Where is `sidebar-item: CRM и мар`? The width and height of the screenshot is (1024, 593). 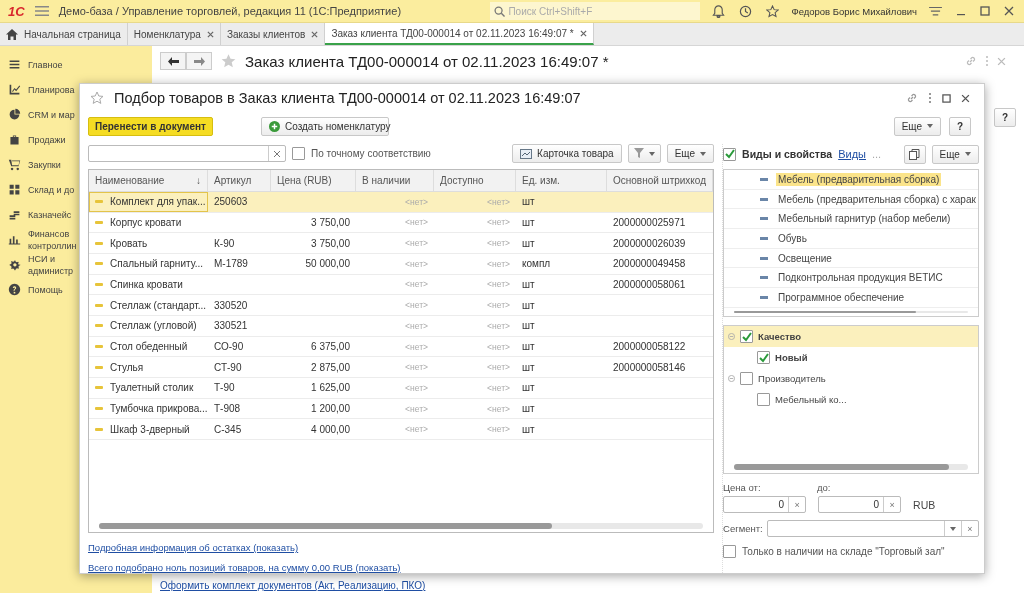 sidebar-item: CRM и мар is located at coordinates (51, 114).